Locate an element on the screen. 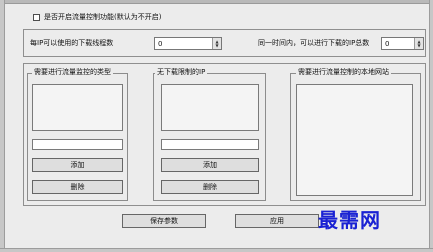 Image resolution: width=433 pixels, height=252 pixels. local-sites-title: 需要进行流量控制的本地网站 is located at coordinates (343, 72).